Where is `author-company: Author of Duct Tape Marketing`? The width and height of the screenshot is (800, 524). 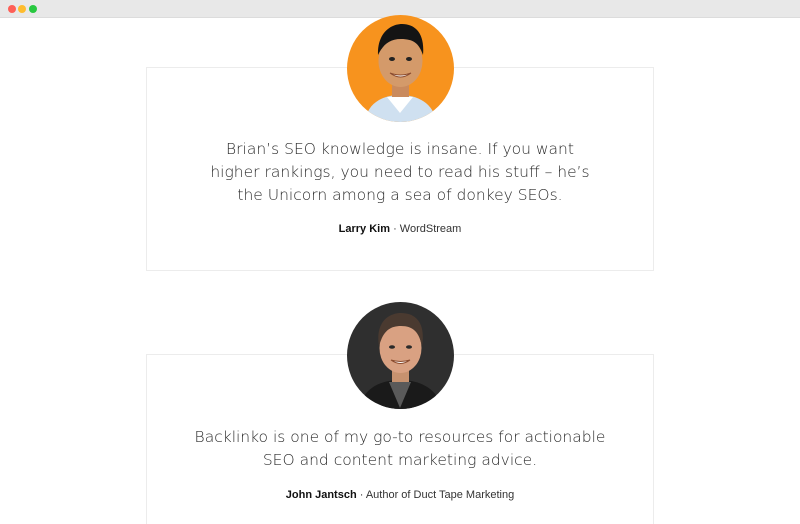 author-company: Author of Duct Tape Marketing is located at coordinates (440, 495).